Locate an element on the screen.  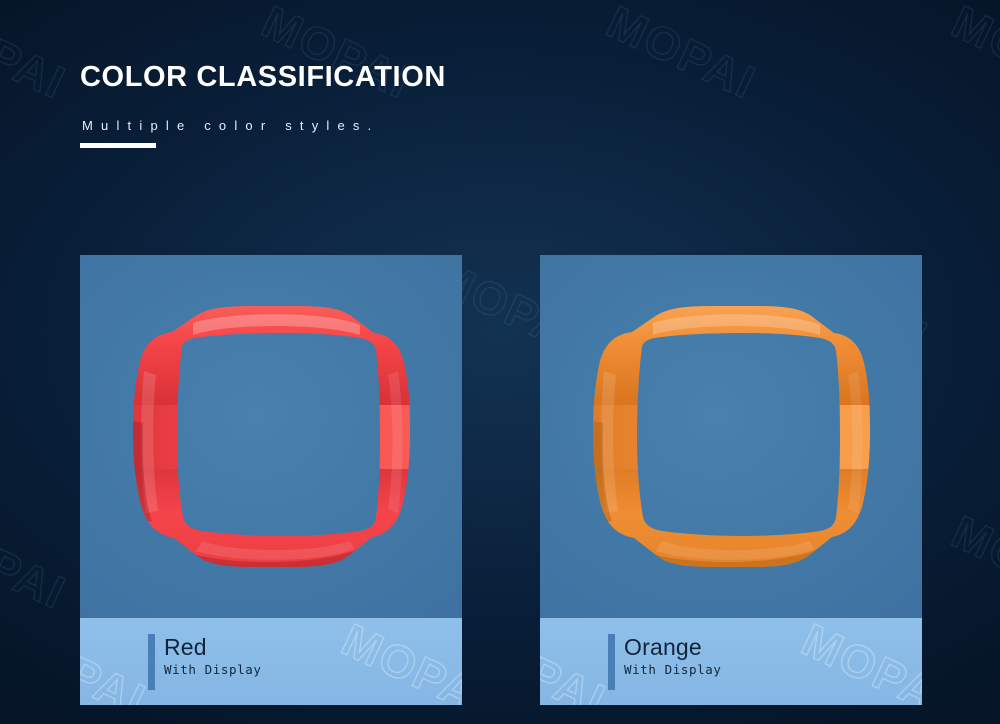
card-subtitle-orange: With Display is located at coordinates (673, 669).